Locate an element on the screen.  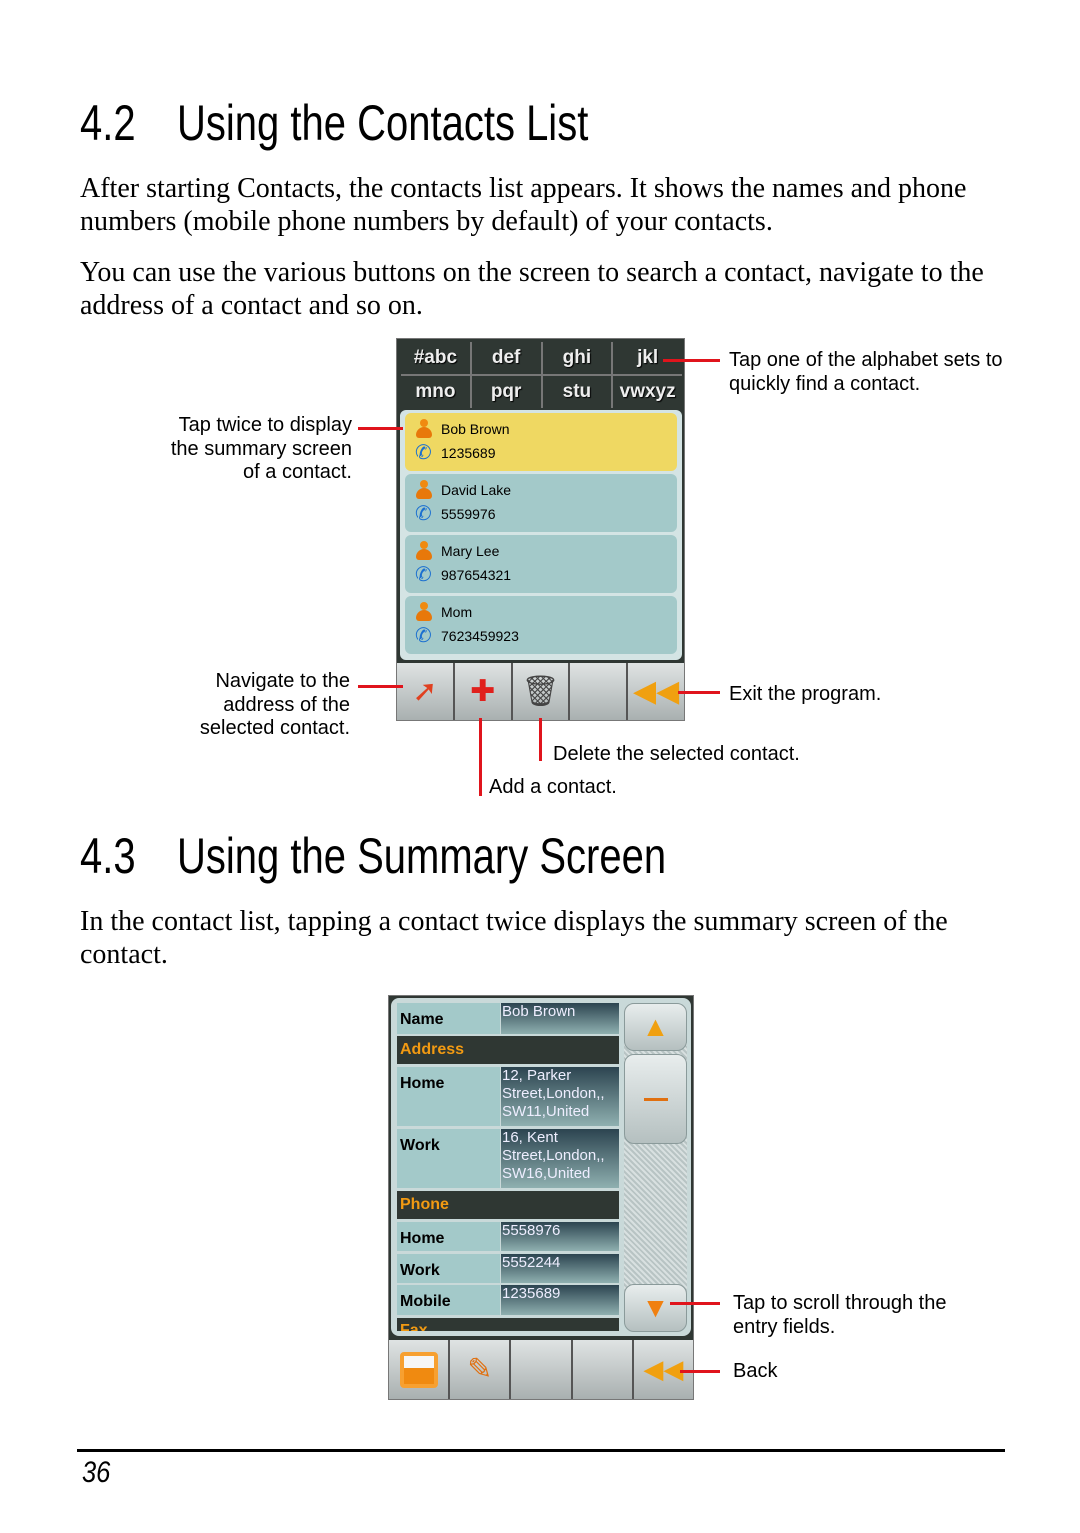
annotation-back: Back is located at coordinates (755, 1371).